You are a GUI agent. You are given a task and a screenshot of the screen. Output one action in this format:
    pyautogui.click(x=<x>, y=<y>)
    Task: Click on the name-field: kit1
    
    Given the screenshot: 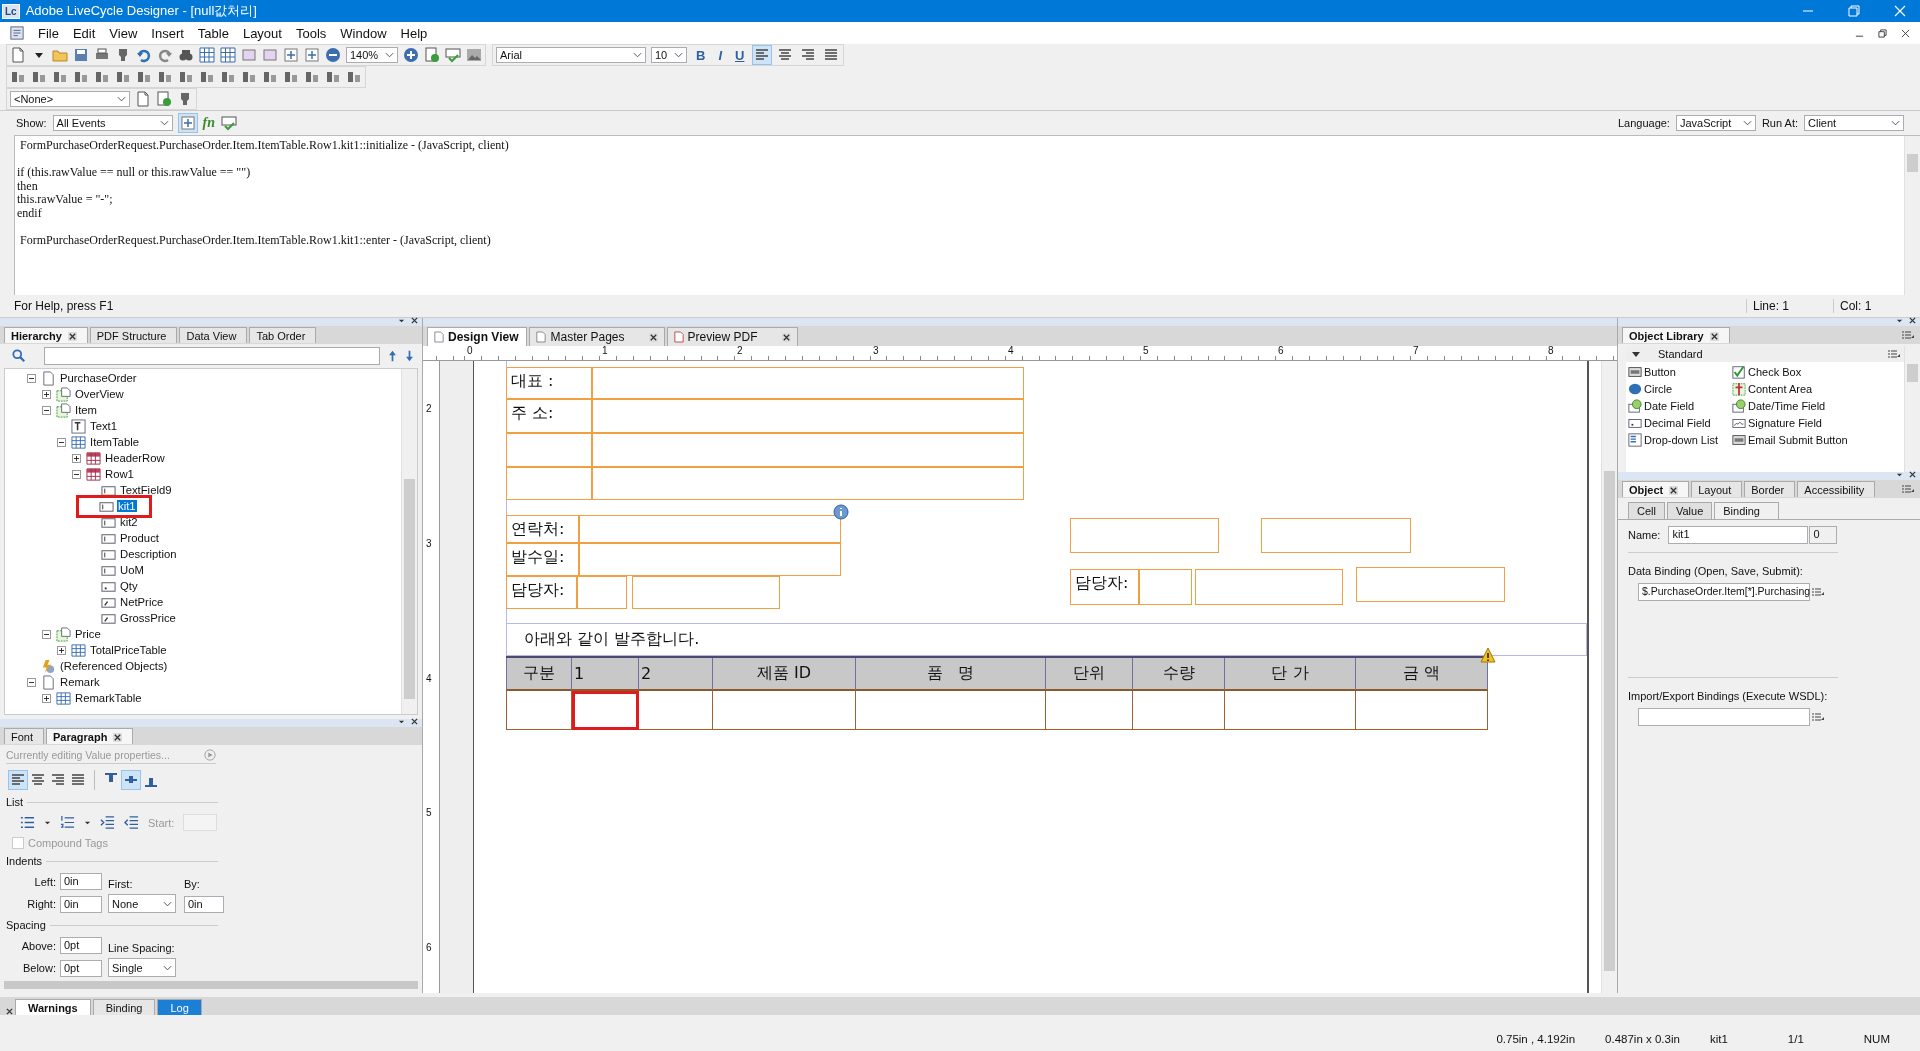 What is the action you would take?
    pyautogui.click(x=1738, y=535)
    